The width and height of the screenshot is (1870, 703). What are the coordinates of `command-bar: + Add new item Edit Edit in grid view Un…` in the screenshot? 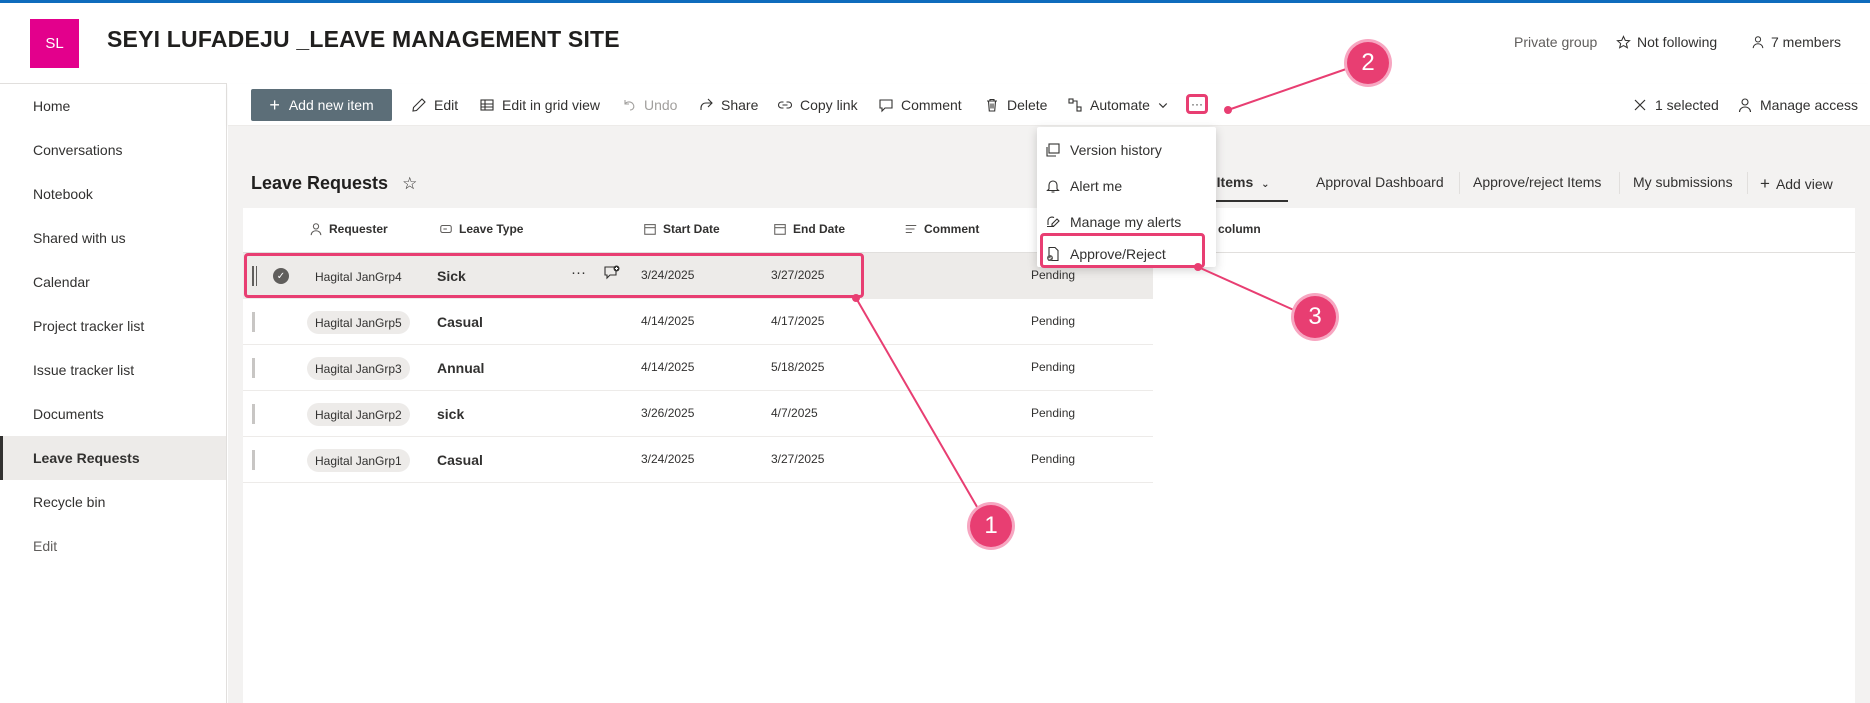 It's located at (1049, 105).